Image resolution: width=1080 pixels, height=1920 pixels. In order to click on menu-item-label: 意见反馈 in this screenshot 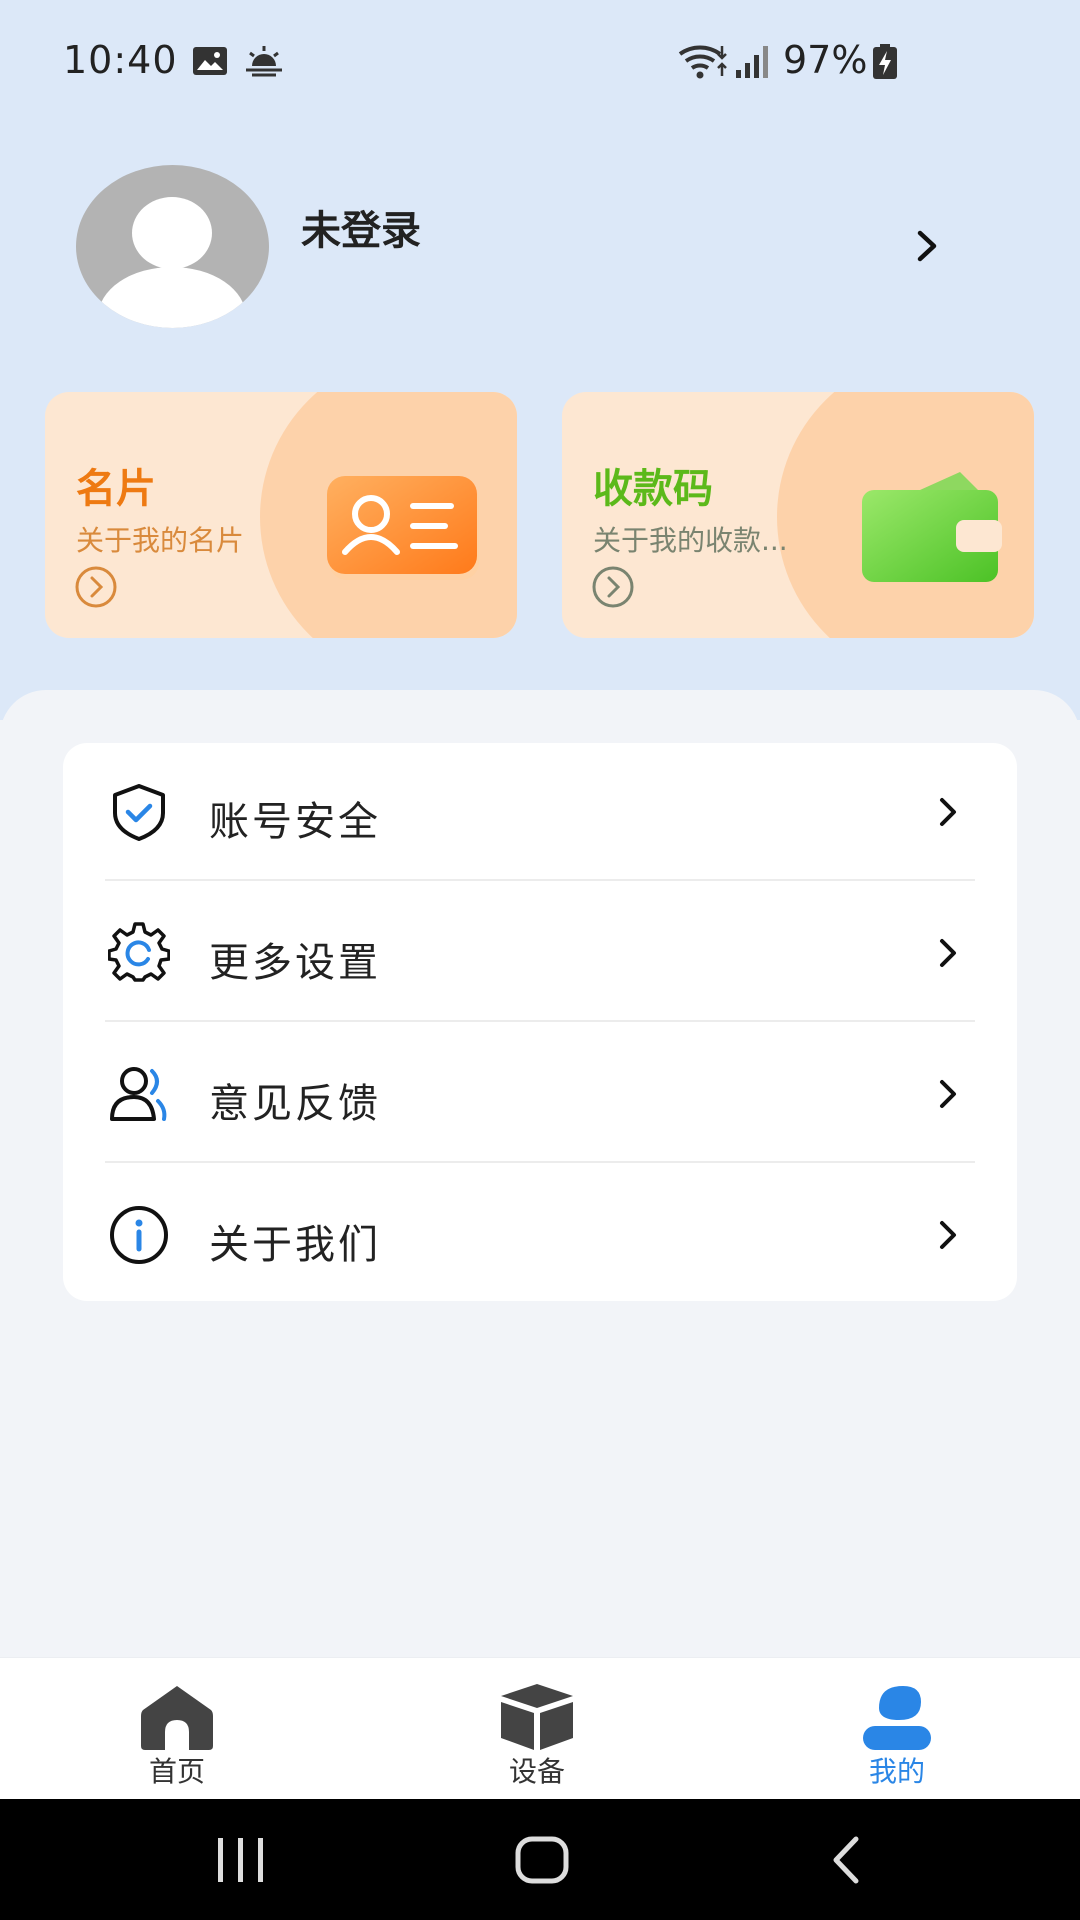, I will do `click(295, 1104)`.